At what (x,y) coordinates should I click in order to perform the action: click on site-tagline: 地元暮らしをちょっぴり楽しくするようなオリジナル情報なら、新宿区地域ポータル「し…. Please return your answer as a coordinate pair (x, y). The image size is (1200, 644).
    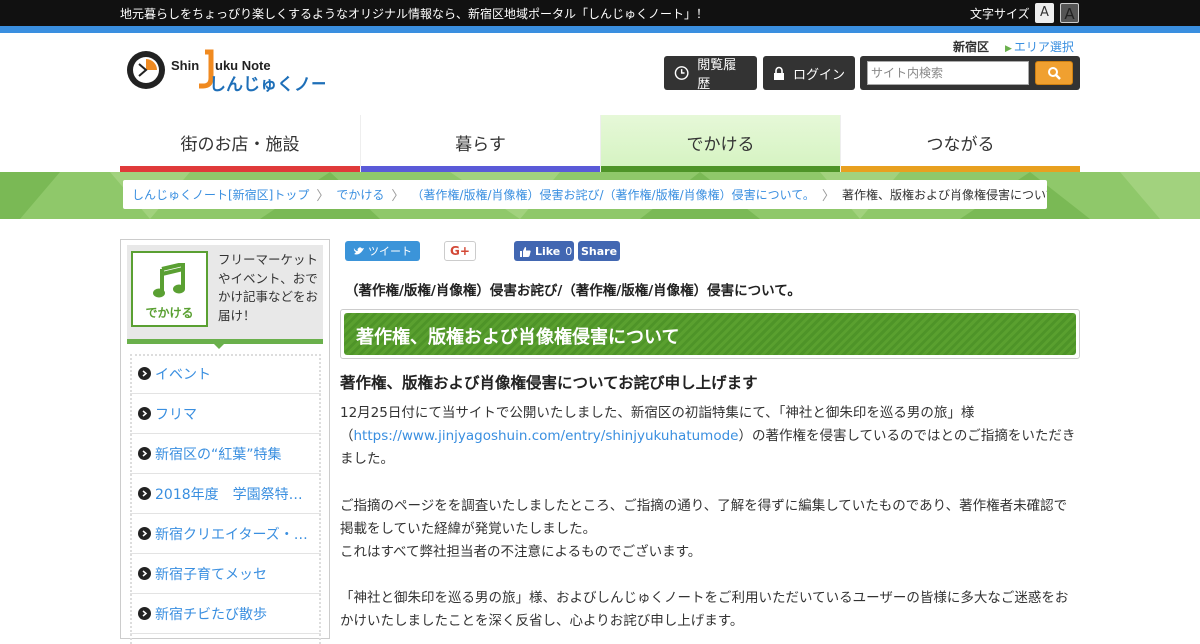
    Looking at the image, I should click on (414, 14).